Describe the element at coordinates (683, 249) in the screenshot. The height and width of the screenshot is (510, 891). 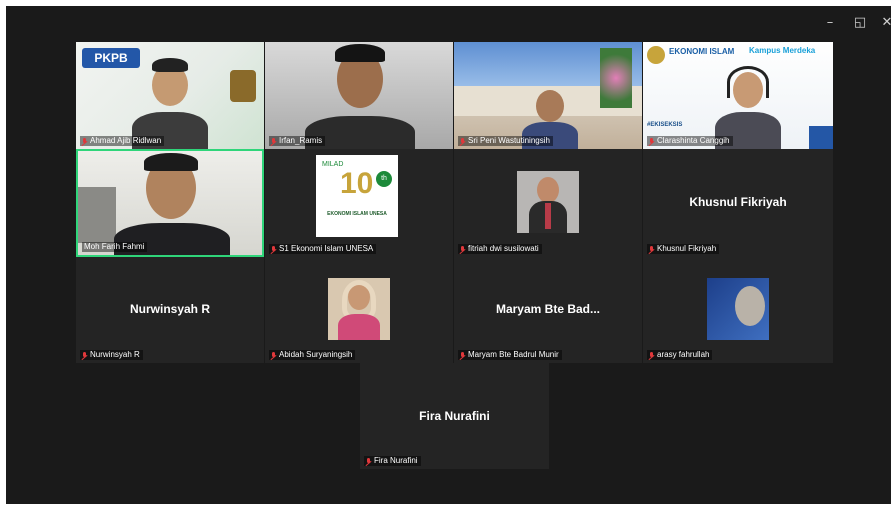
I see `participant-name-label: Khusnul Fikriyah` at that location.